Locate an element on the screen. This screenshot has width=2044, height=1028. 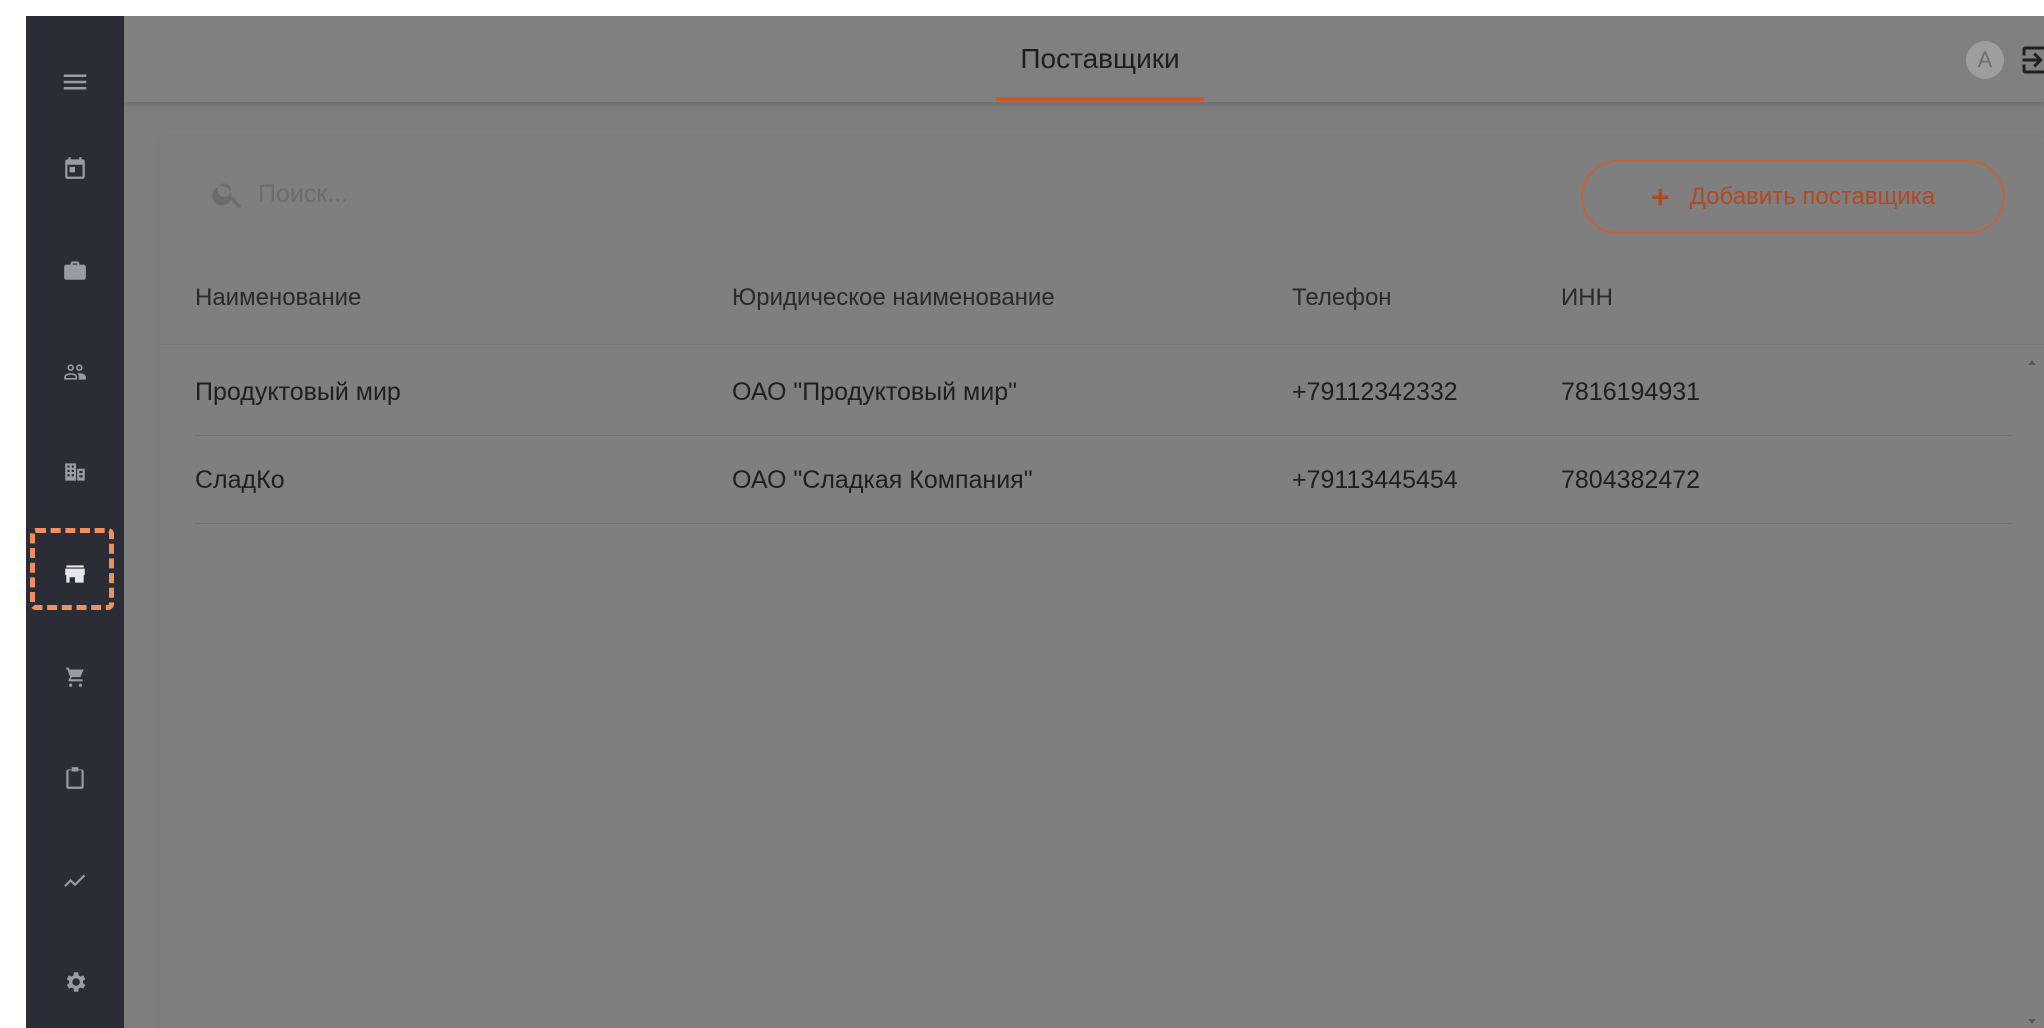
sidebar-item-buildings is located at coordinates (75, 472).